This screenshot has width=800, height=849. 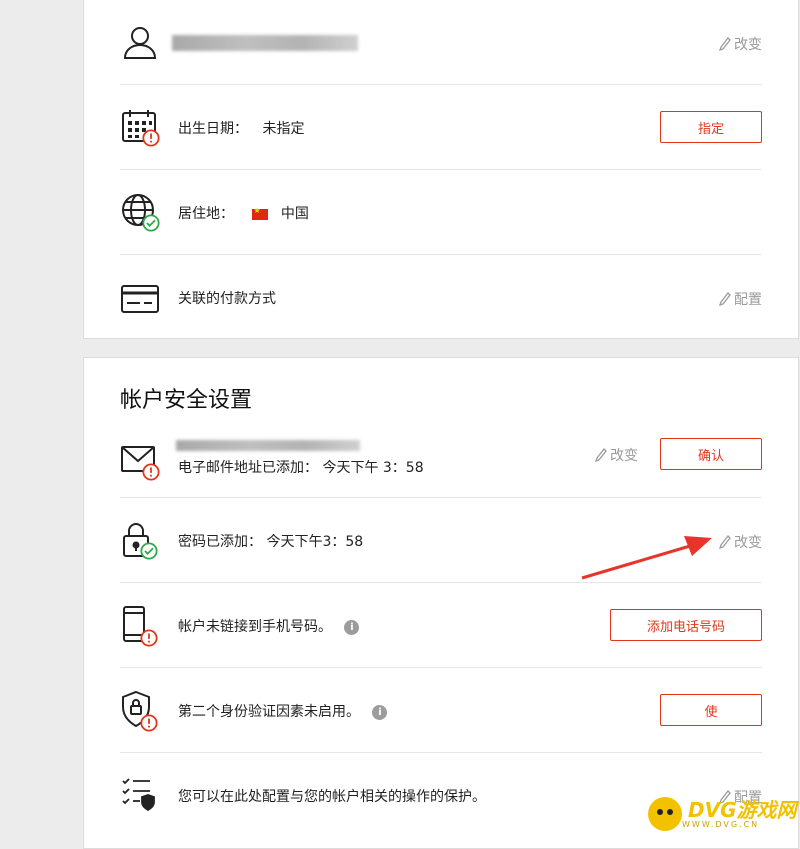 What do you see at coordinates (213, 129) in the screenshot?
I see `birthday-label: 出生日期：` at bounding box center [213, 129].